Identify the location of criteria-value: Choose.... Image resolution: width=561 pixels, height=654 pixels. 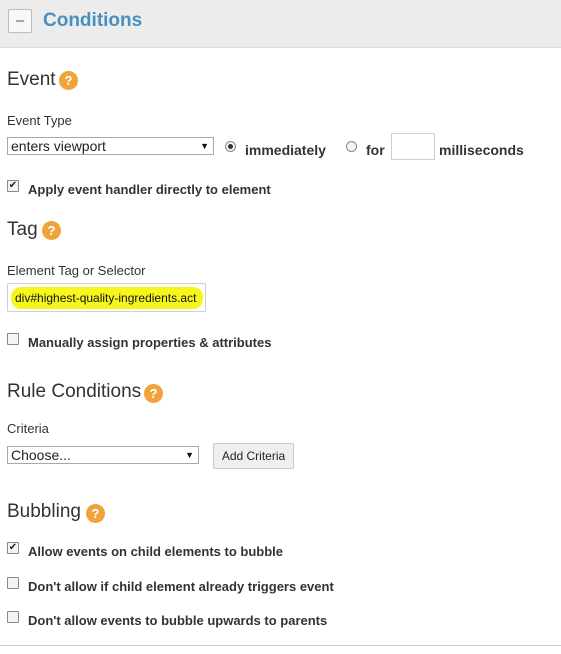
(41, 455).